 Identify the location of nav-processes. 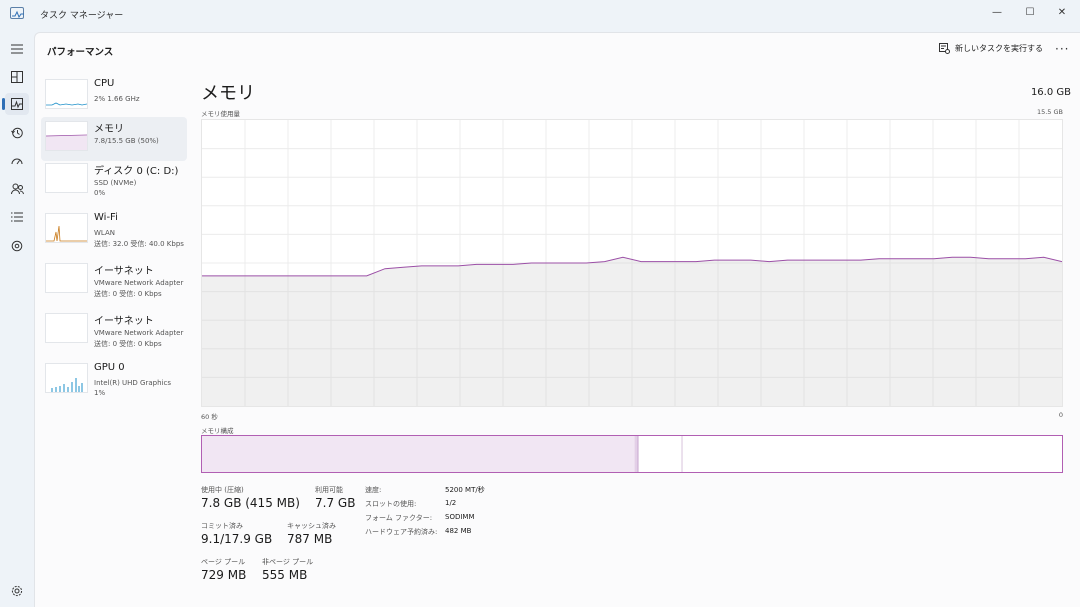
(17, 77).